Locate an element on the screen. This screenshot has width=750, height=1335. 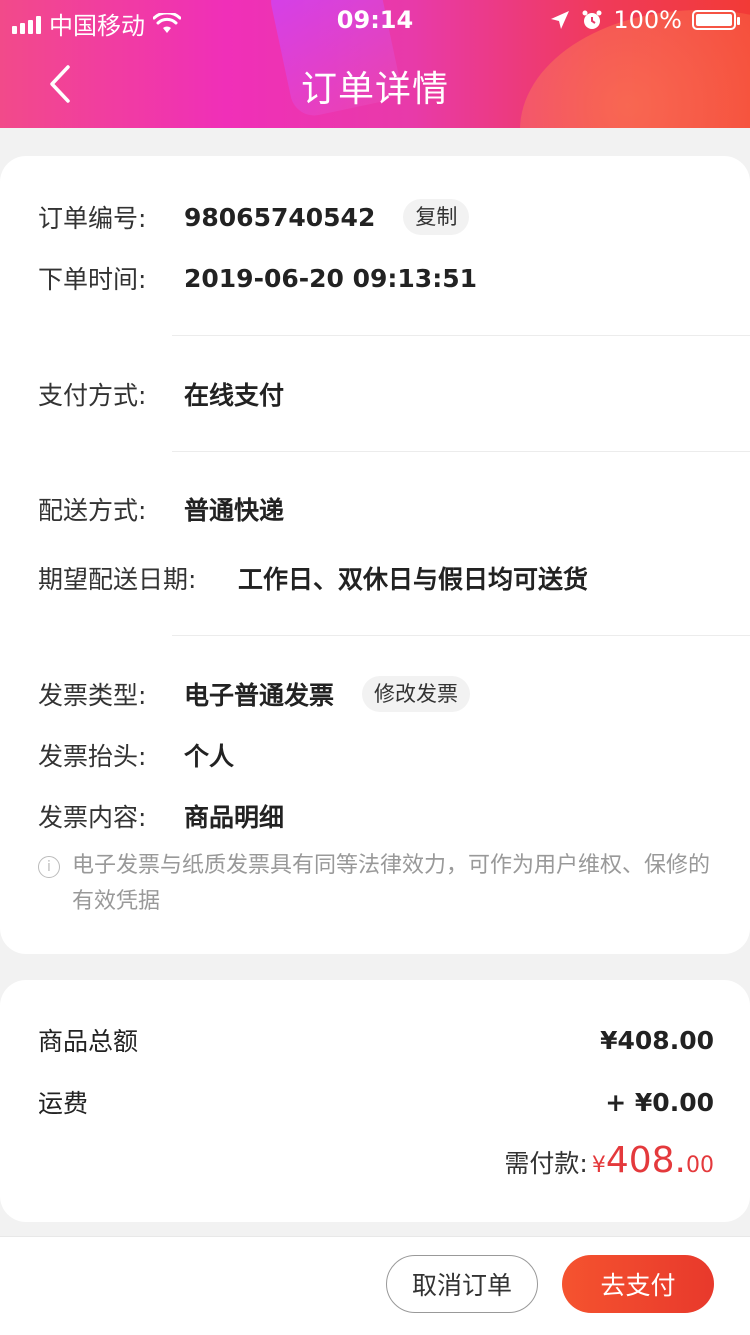
delivery-method-label: 配送方式: is located at coordinates (92, 510).